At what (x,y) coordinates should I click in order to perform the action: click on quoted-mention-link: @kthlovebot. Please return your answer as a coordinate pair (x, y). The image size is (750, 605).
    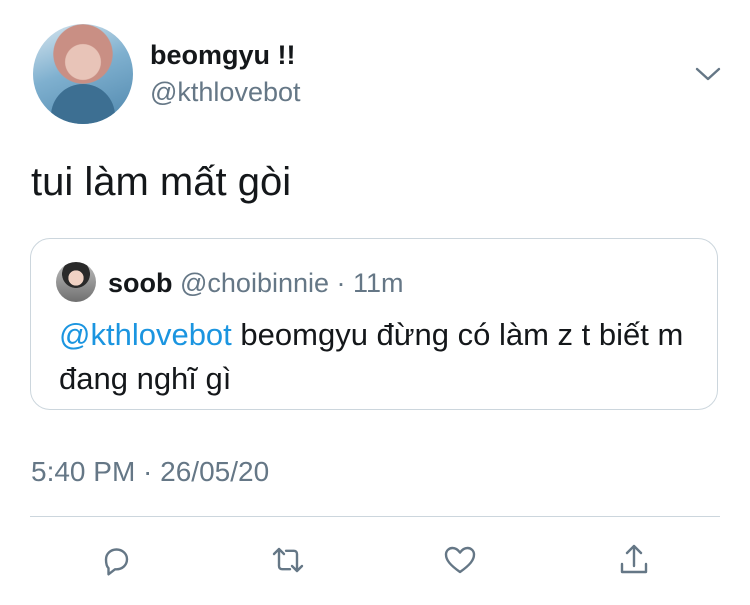
    Looking at the image, I should click on (145, 334).